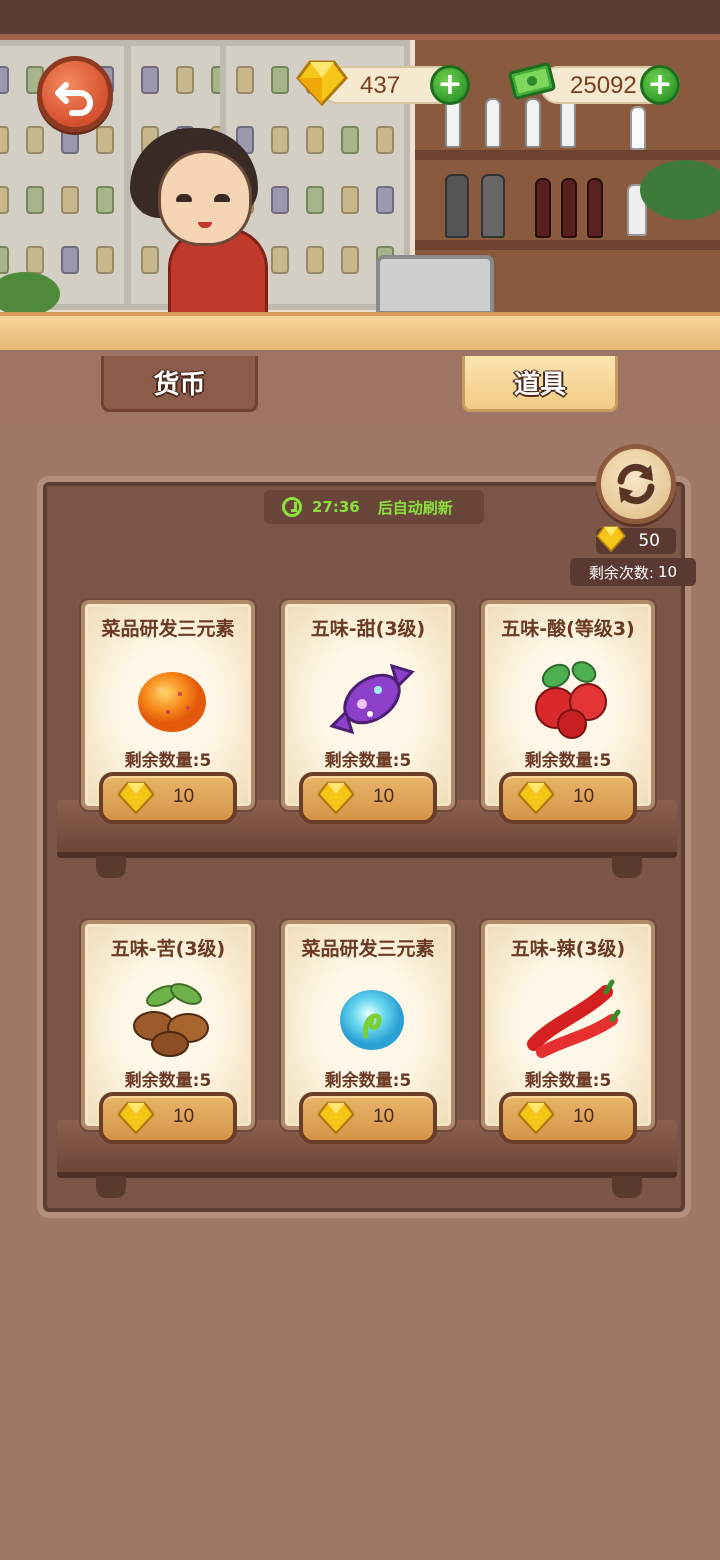 Image resolution: width=720 pixels, height=1560 pixels. Describe the element at coordinates (372, 699) in the screenshot. I see `candy-icon` at that location.